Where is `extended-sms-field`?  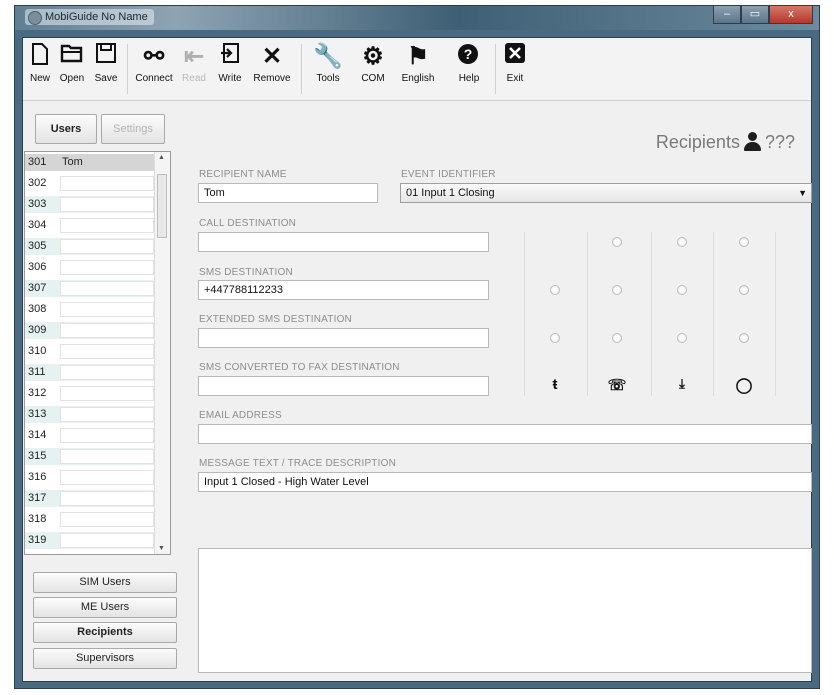 extended-sms-field is located at coordinates (343, 338).